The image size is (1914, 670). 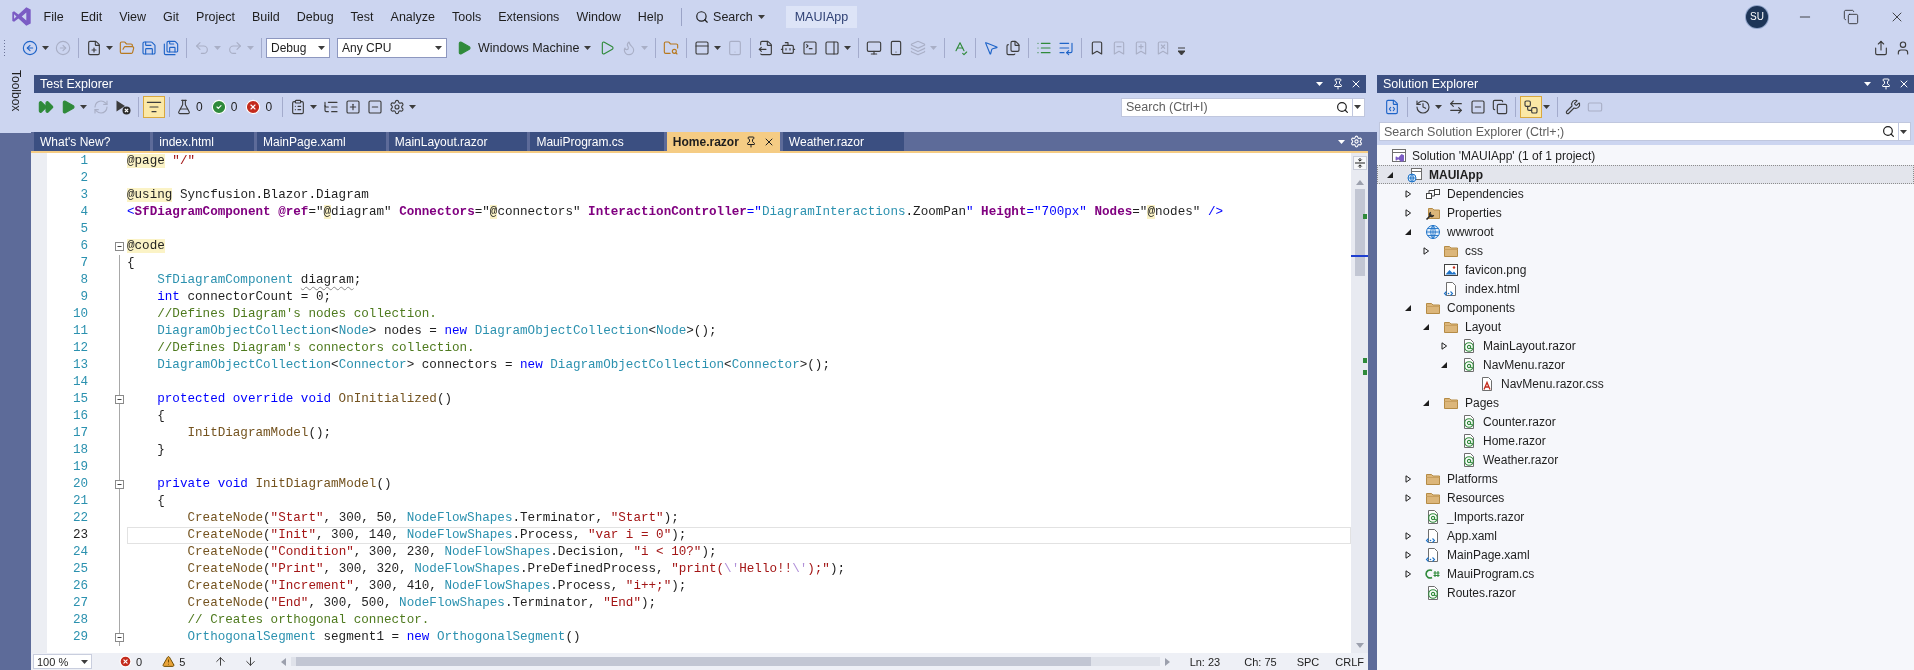 What do you see at coordinates (215, 16) in the screenshot?
I see `menu-item: Project` at bounding box center [215, 16].